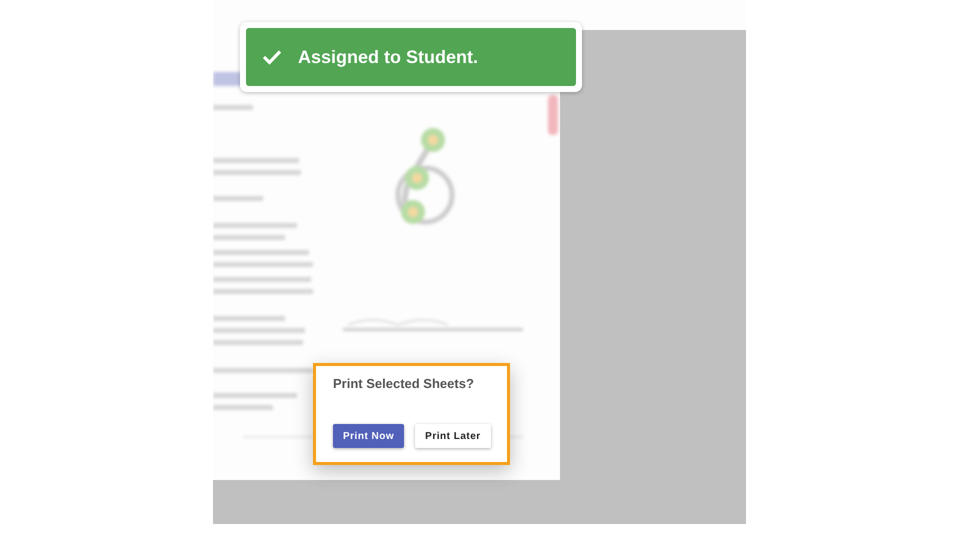 This screenshot has height=540, width=960. I want to click on print-later-button: Print Later, so click(453, 436).